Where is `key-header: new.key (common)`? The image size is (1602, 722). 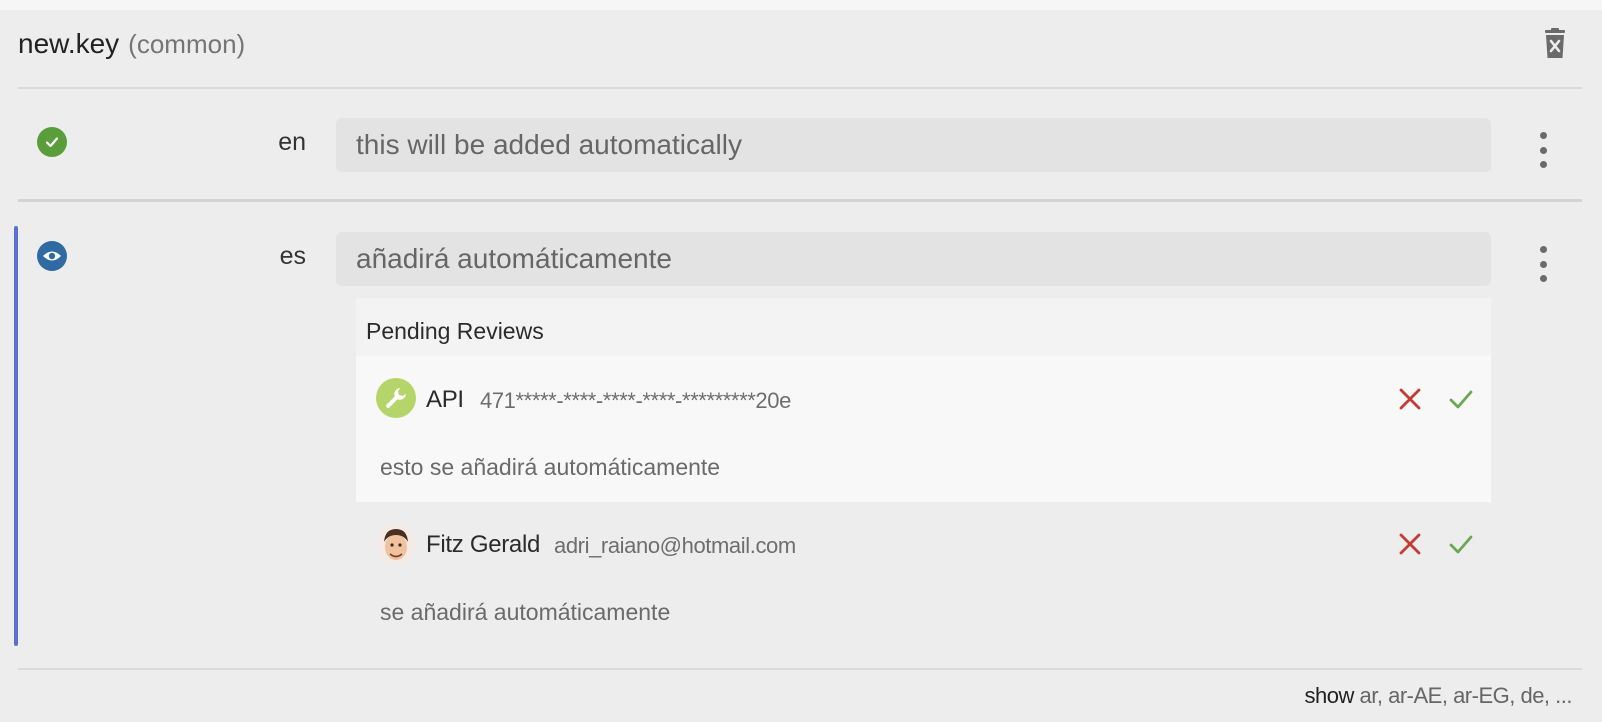 key-header: new.key (common) is located at coordinates (131, 46).